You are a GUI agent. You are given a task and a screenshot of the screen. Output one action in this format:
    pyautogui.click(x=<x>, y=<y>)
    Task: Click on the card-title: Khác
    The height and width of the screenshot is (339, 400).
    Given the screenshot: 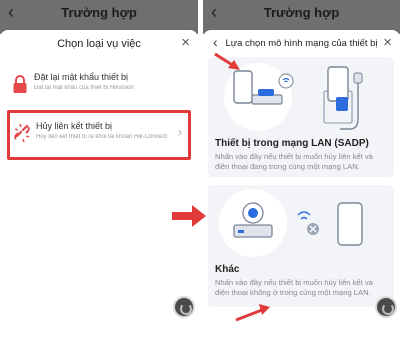 What is the action you would take?
    pyautogui.click(x=227, y=269)
    